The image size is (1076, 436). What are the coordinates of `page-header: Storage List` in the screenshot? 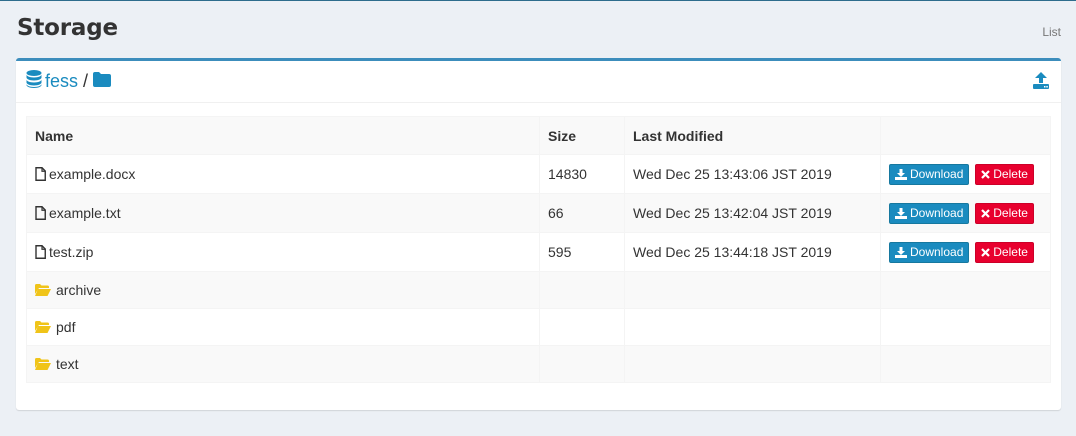 It's located at (539, 32).